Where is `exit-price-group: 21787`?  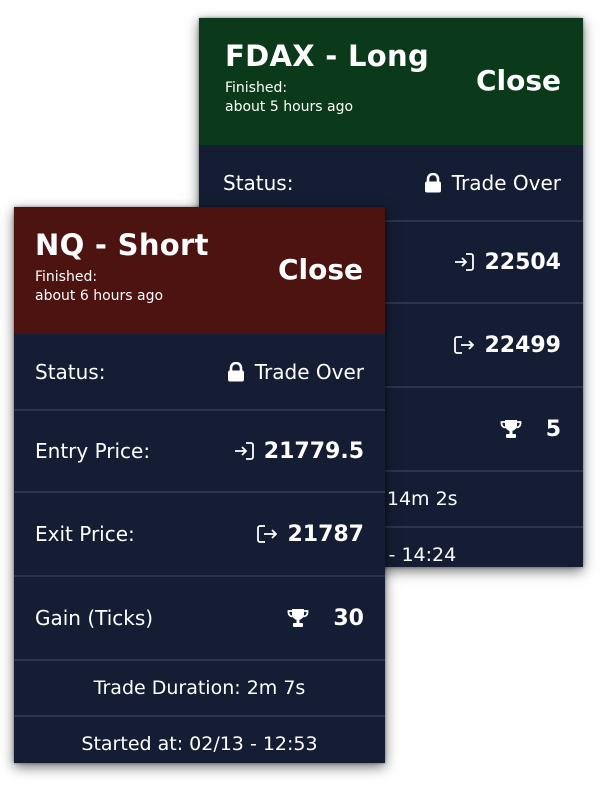 exit-price-group: 21787 is located at coordinates (310, 534).